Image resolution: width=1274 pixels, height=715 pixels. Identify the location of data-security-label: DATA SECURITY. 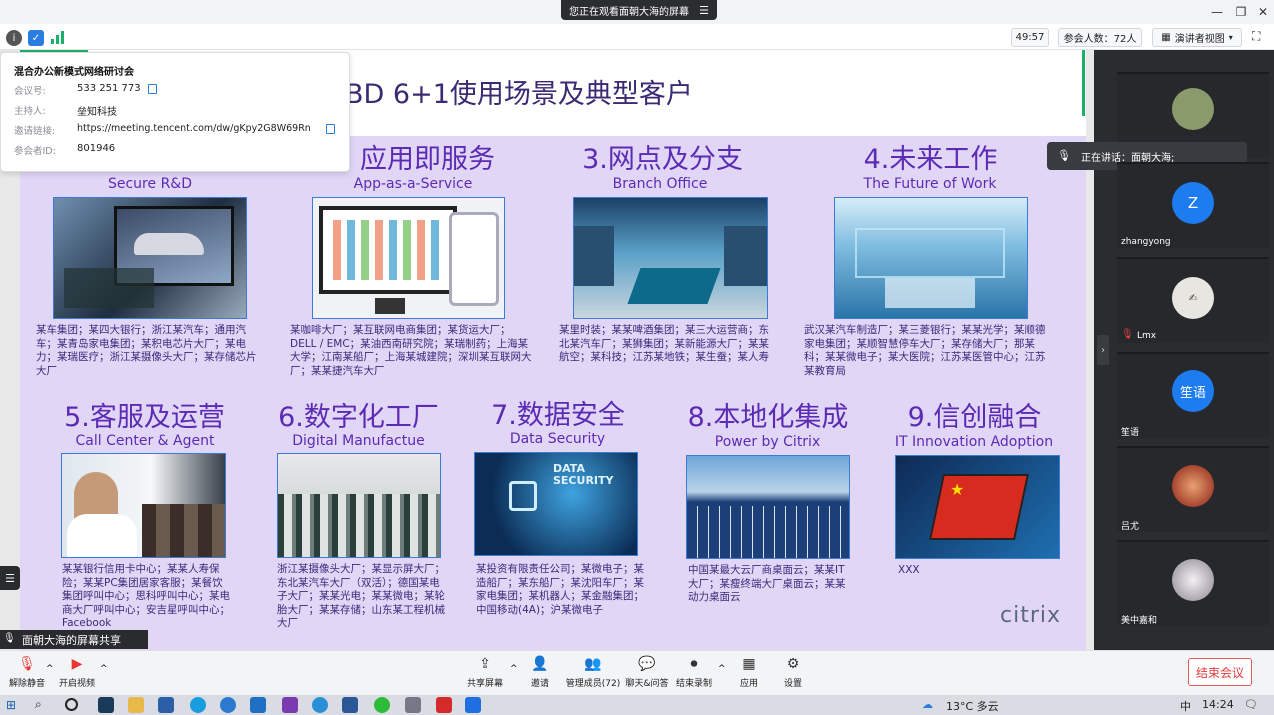
(583, 474).